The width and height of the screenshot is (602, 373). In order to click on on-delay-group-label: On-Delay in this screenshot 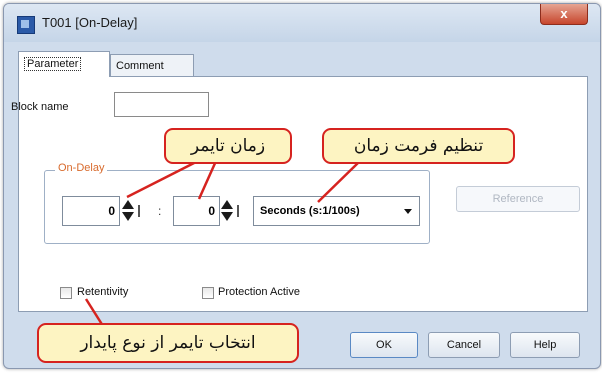, I will do `click(81, 168)`.